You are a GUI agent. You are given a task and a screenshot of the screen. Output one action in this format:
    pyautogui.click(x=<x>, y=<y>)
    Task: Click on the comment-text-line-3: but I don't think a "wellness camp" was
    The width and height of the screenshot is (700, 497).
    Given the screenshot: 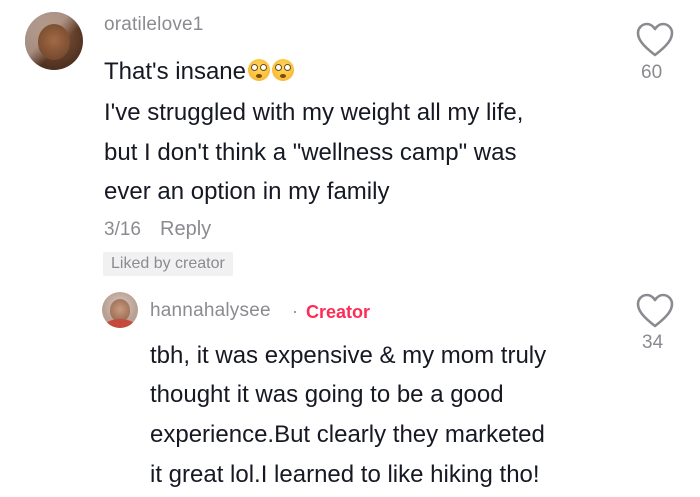 What is the action you would take?
    pyautogui.click(x=310, y=152)
    